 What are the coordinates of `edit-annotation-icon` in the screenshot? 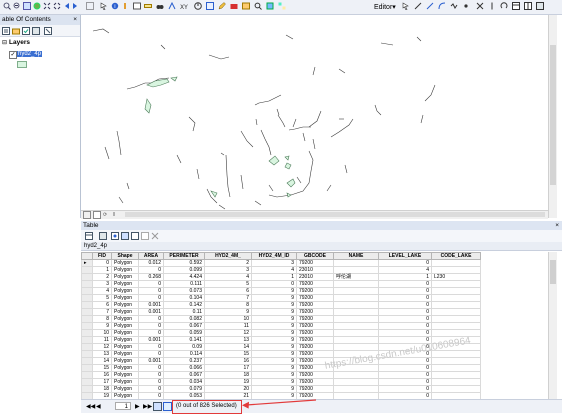 It's located at (418, 6).